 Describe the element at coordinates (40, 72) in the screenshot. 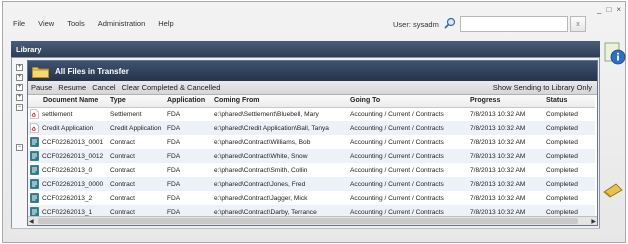

I see `folder-icon` at that location.